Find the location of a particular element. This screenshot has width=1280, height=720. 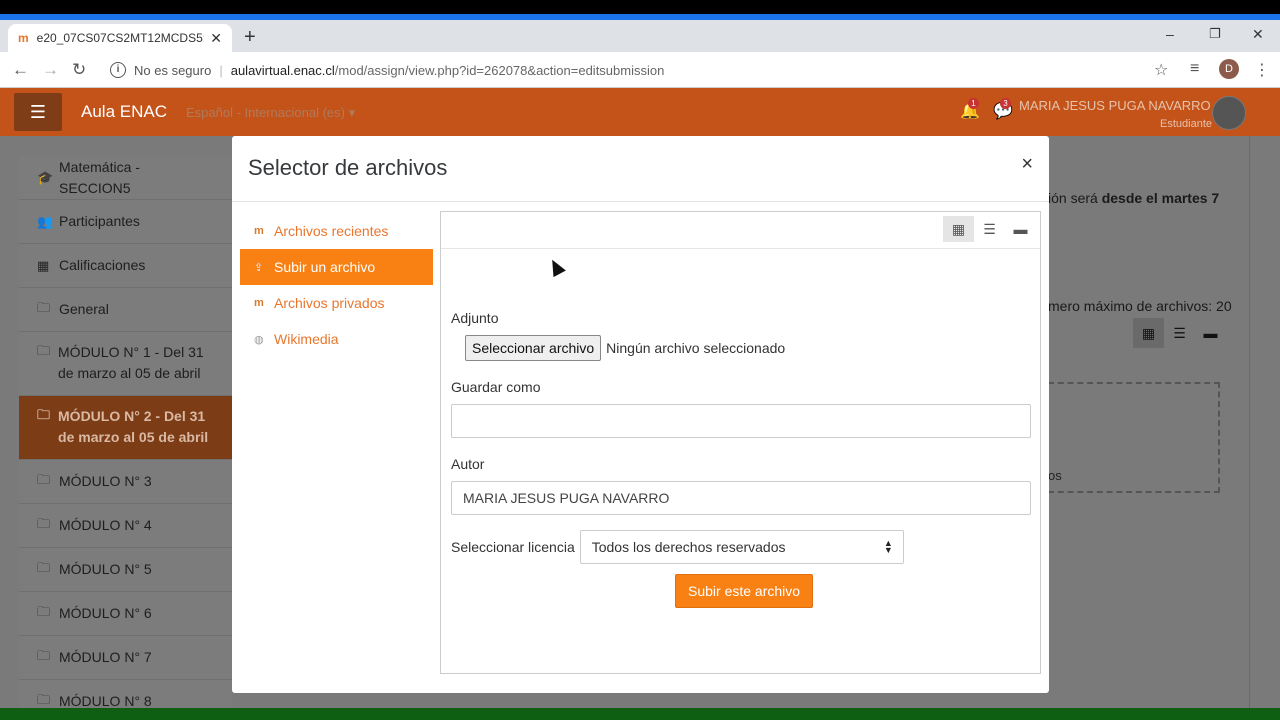

back-arrow-icon: ← is located at coordinates (20, 70).